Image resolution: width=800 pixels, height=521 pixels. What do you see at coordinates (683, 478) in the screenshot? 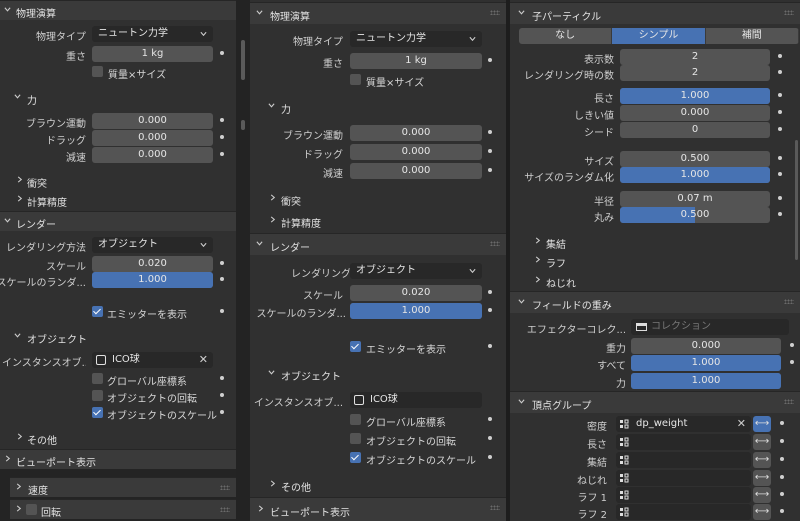
I see `vg-kink-field` at bounding box center [683, 478].